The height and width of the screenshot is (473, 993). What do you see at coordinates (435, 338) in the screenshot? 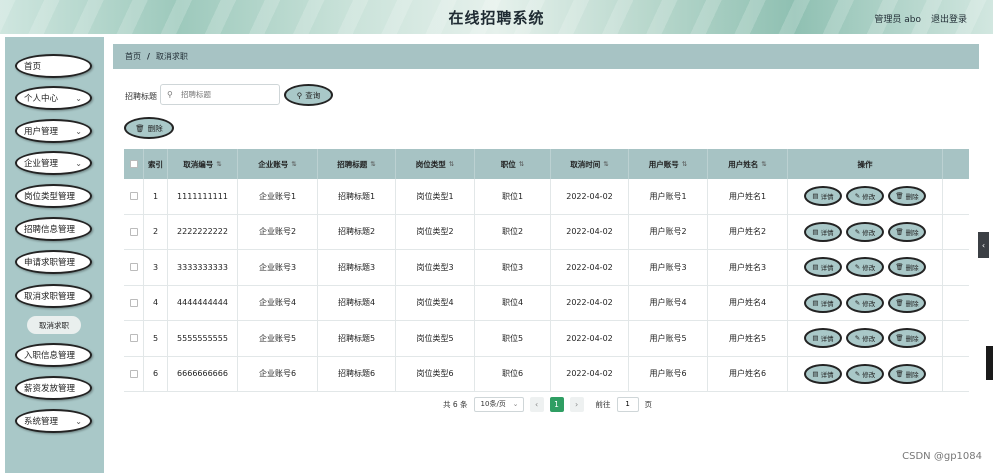
I see `table-cell: 岗位类型5` at bounding box center [435, 338].